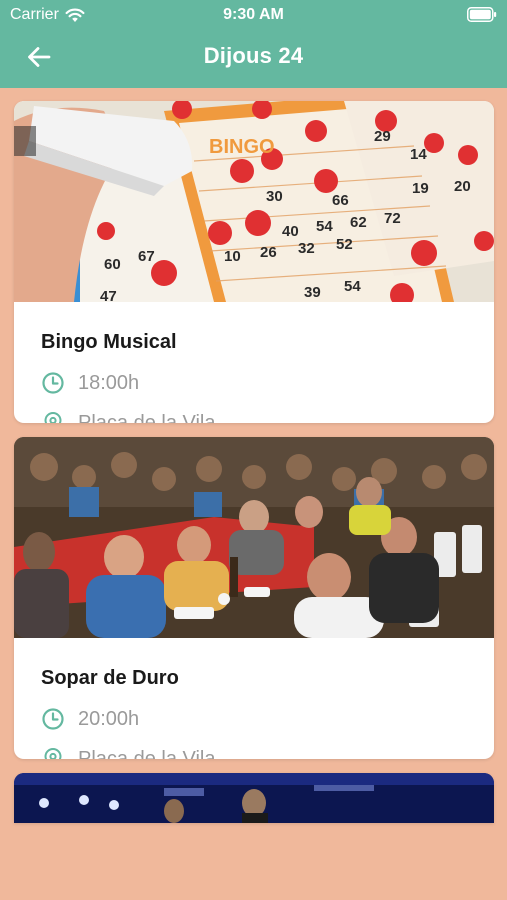 This screenshot has height=900, width=507. I want to click on svg-text: 19, so click(420, 188).